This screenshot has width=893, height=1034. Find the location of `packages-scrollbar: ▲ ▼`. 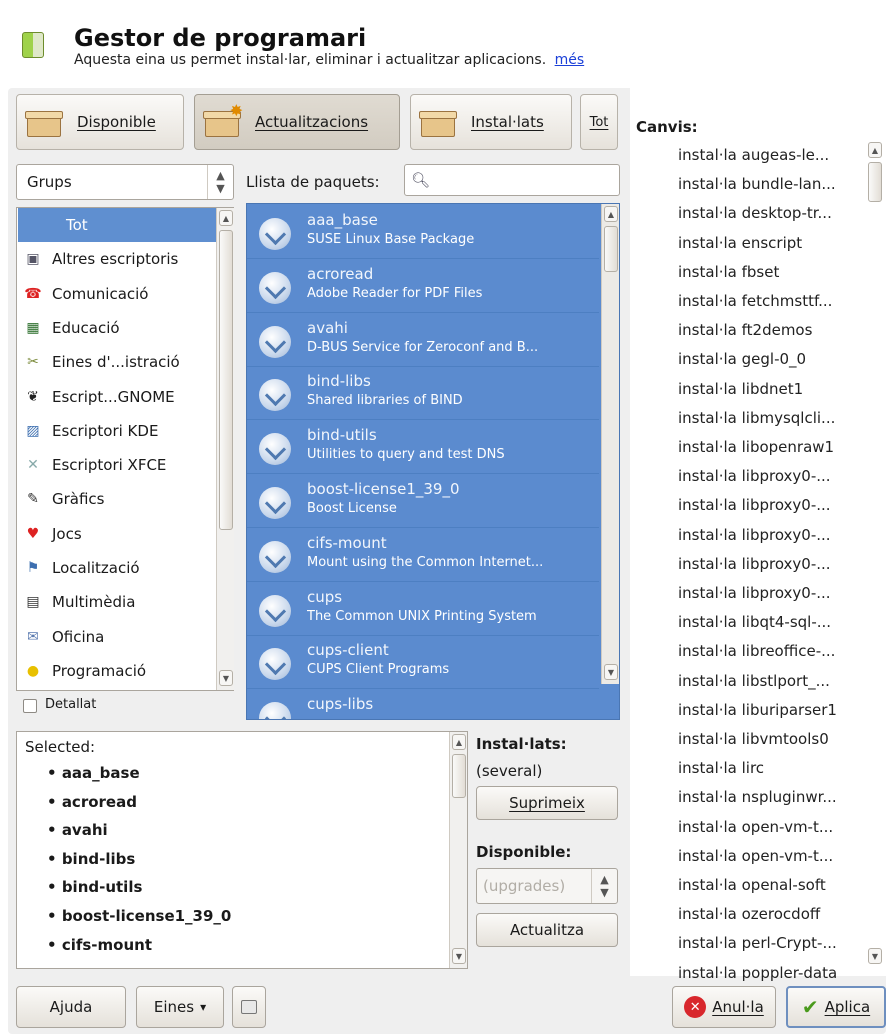

packages-scrollbar: ▲ ▼ is located at coordinates (610, 444).